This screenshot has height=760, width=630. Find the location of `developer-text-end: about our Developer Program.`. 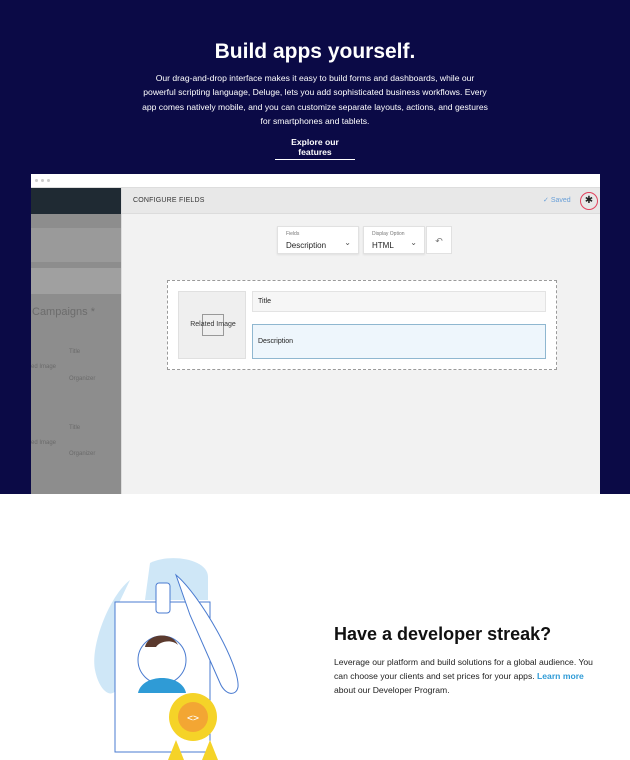

developer-text-end: about our Developer Program. is located at coordinates (392, 690).